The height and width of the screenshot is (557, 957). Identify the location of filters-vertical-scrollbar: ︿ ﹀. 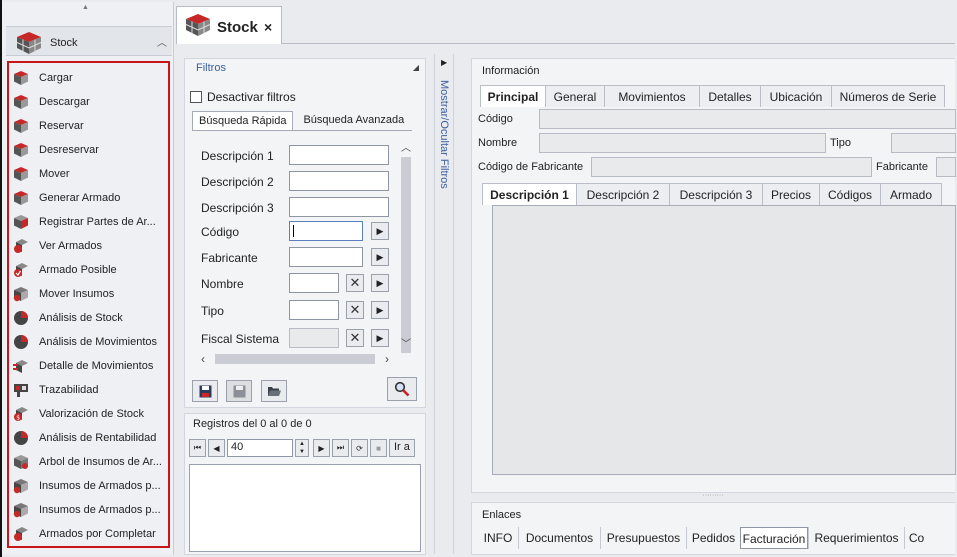
(406, 246).